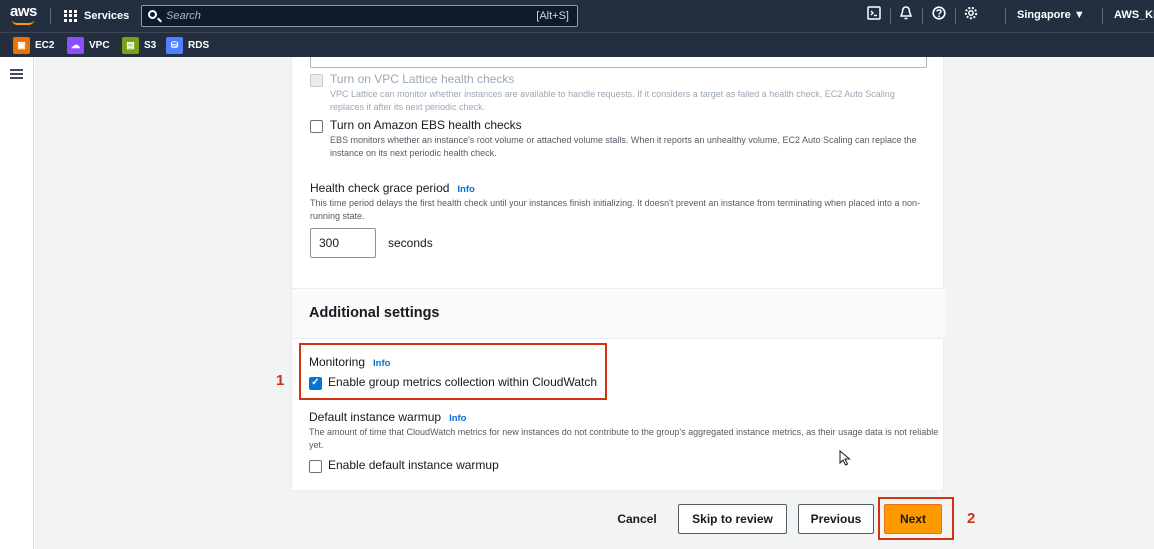 This screenshot has height=549, width=1154. I want to click on ebs-health-checkbox, so click(316, 126).